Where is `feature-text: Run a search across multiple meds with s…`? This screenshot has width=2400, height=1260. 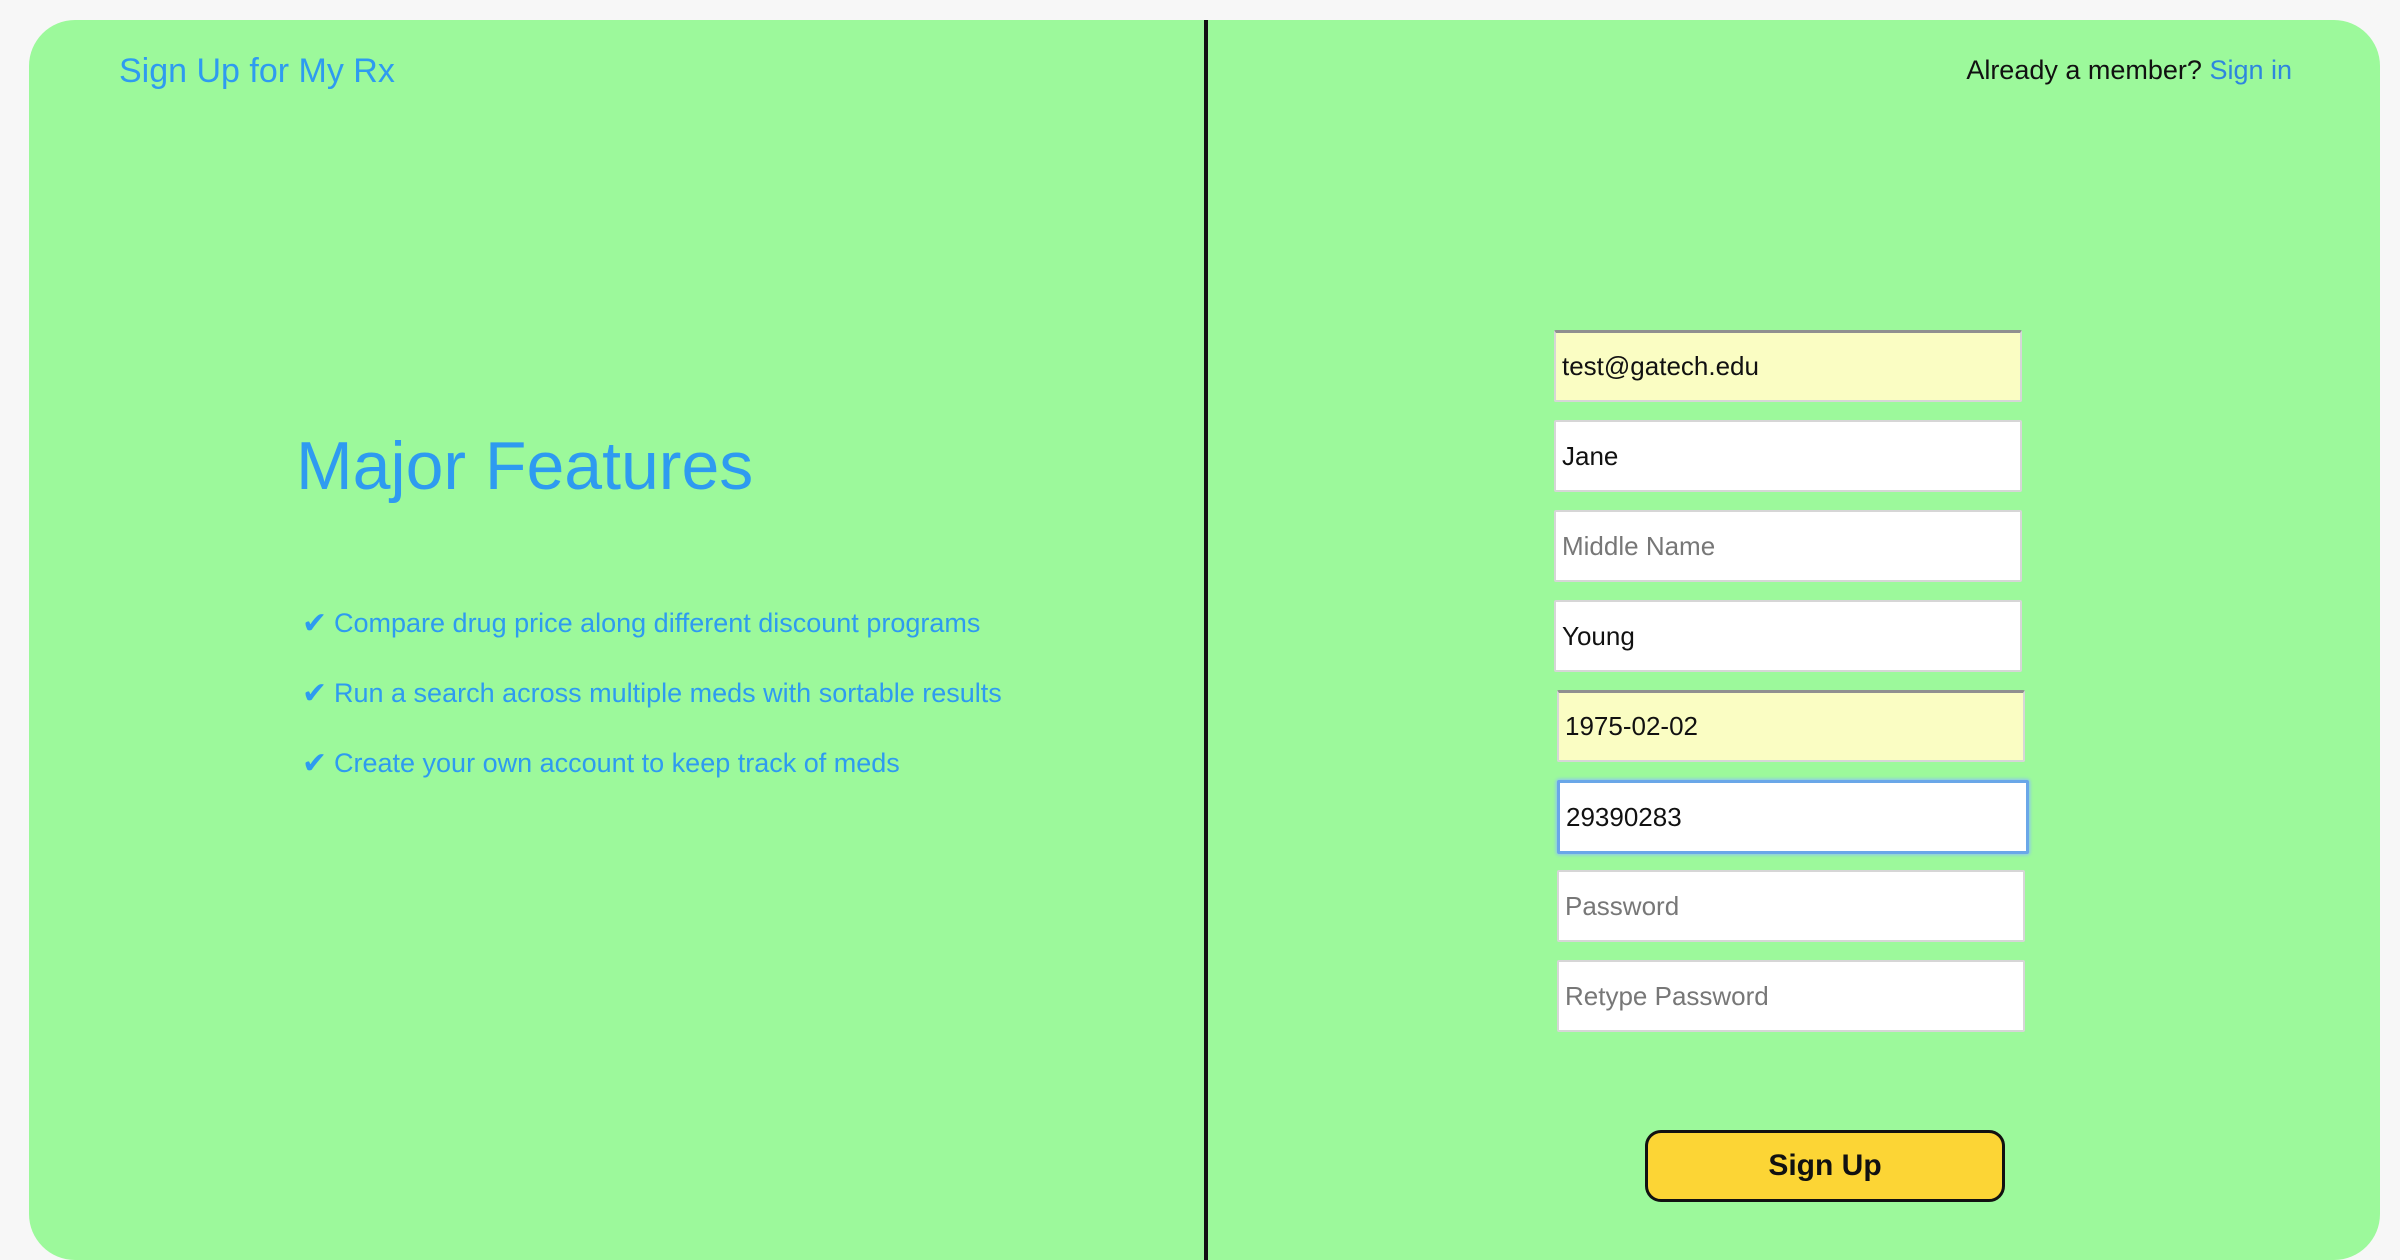
feature-text: Run a search across multiple meds with s… is located at coordinates (668, 692).